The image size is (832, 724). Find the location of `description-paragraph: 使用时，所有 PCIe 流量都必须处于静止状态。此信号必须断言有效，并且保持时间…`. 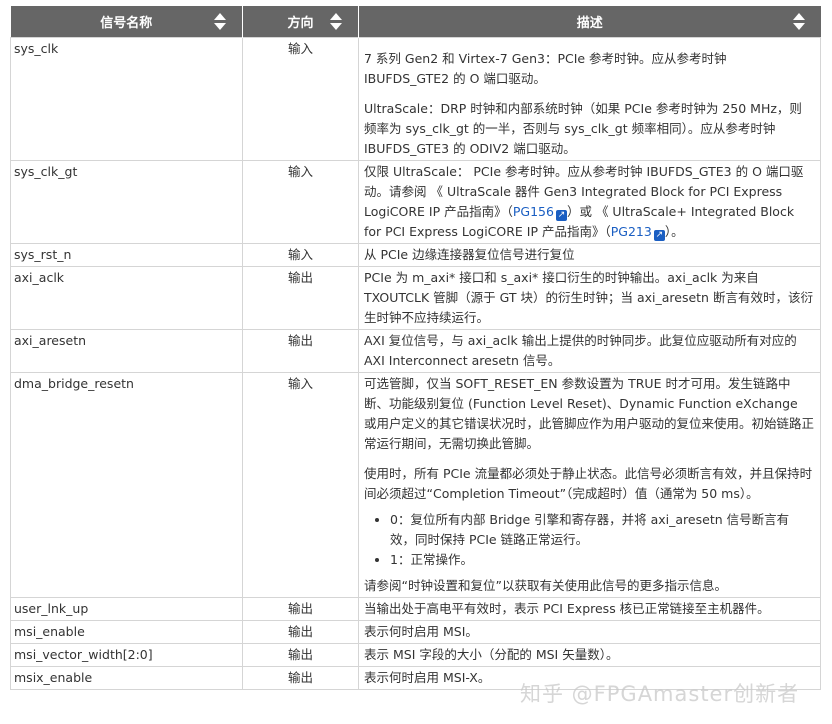

description-paragraph: 使用时，所有 PCIe 流量都必须处于静止状态。此信号必须断言有效，并且保持时间… is located at coordinates (588, 483).